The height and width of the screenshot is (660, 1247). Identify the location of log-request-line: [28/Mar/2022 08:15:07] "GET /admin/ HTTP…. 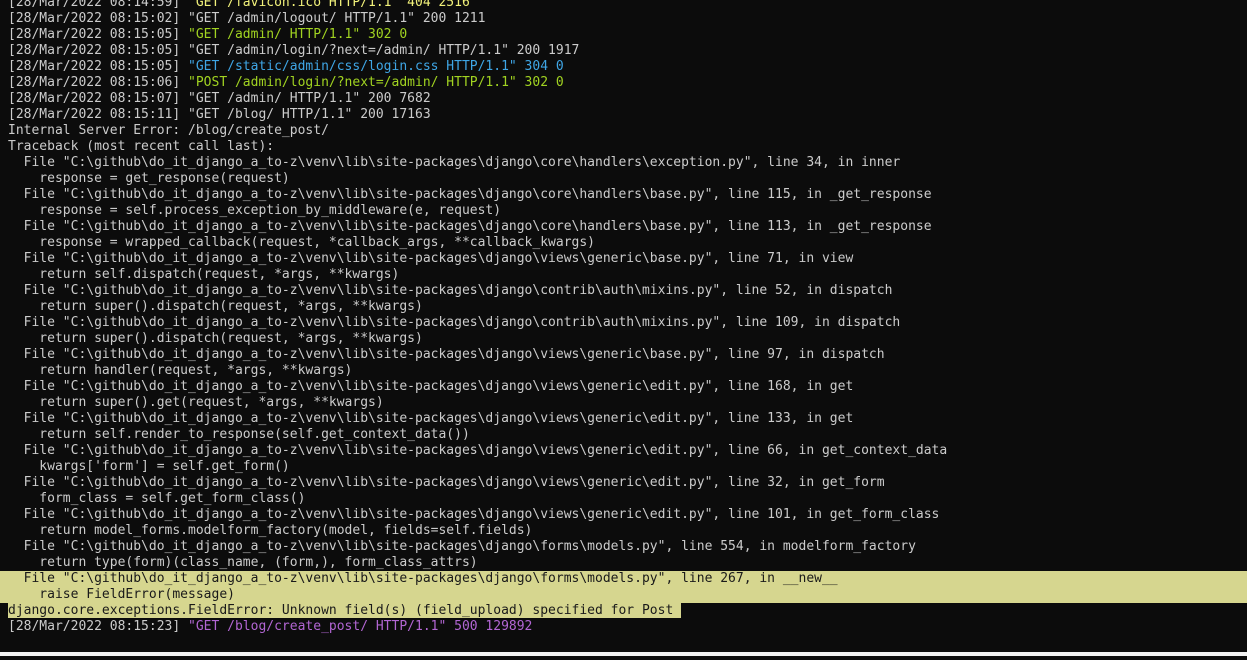
(623, 99).